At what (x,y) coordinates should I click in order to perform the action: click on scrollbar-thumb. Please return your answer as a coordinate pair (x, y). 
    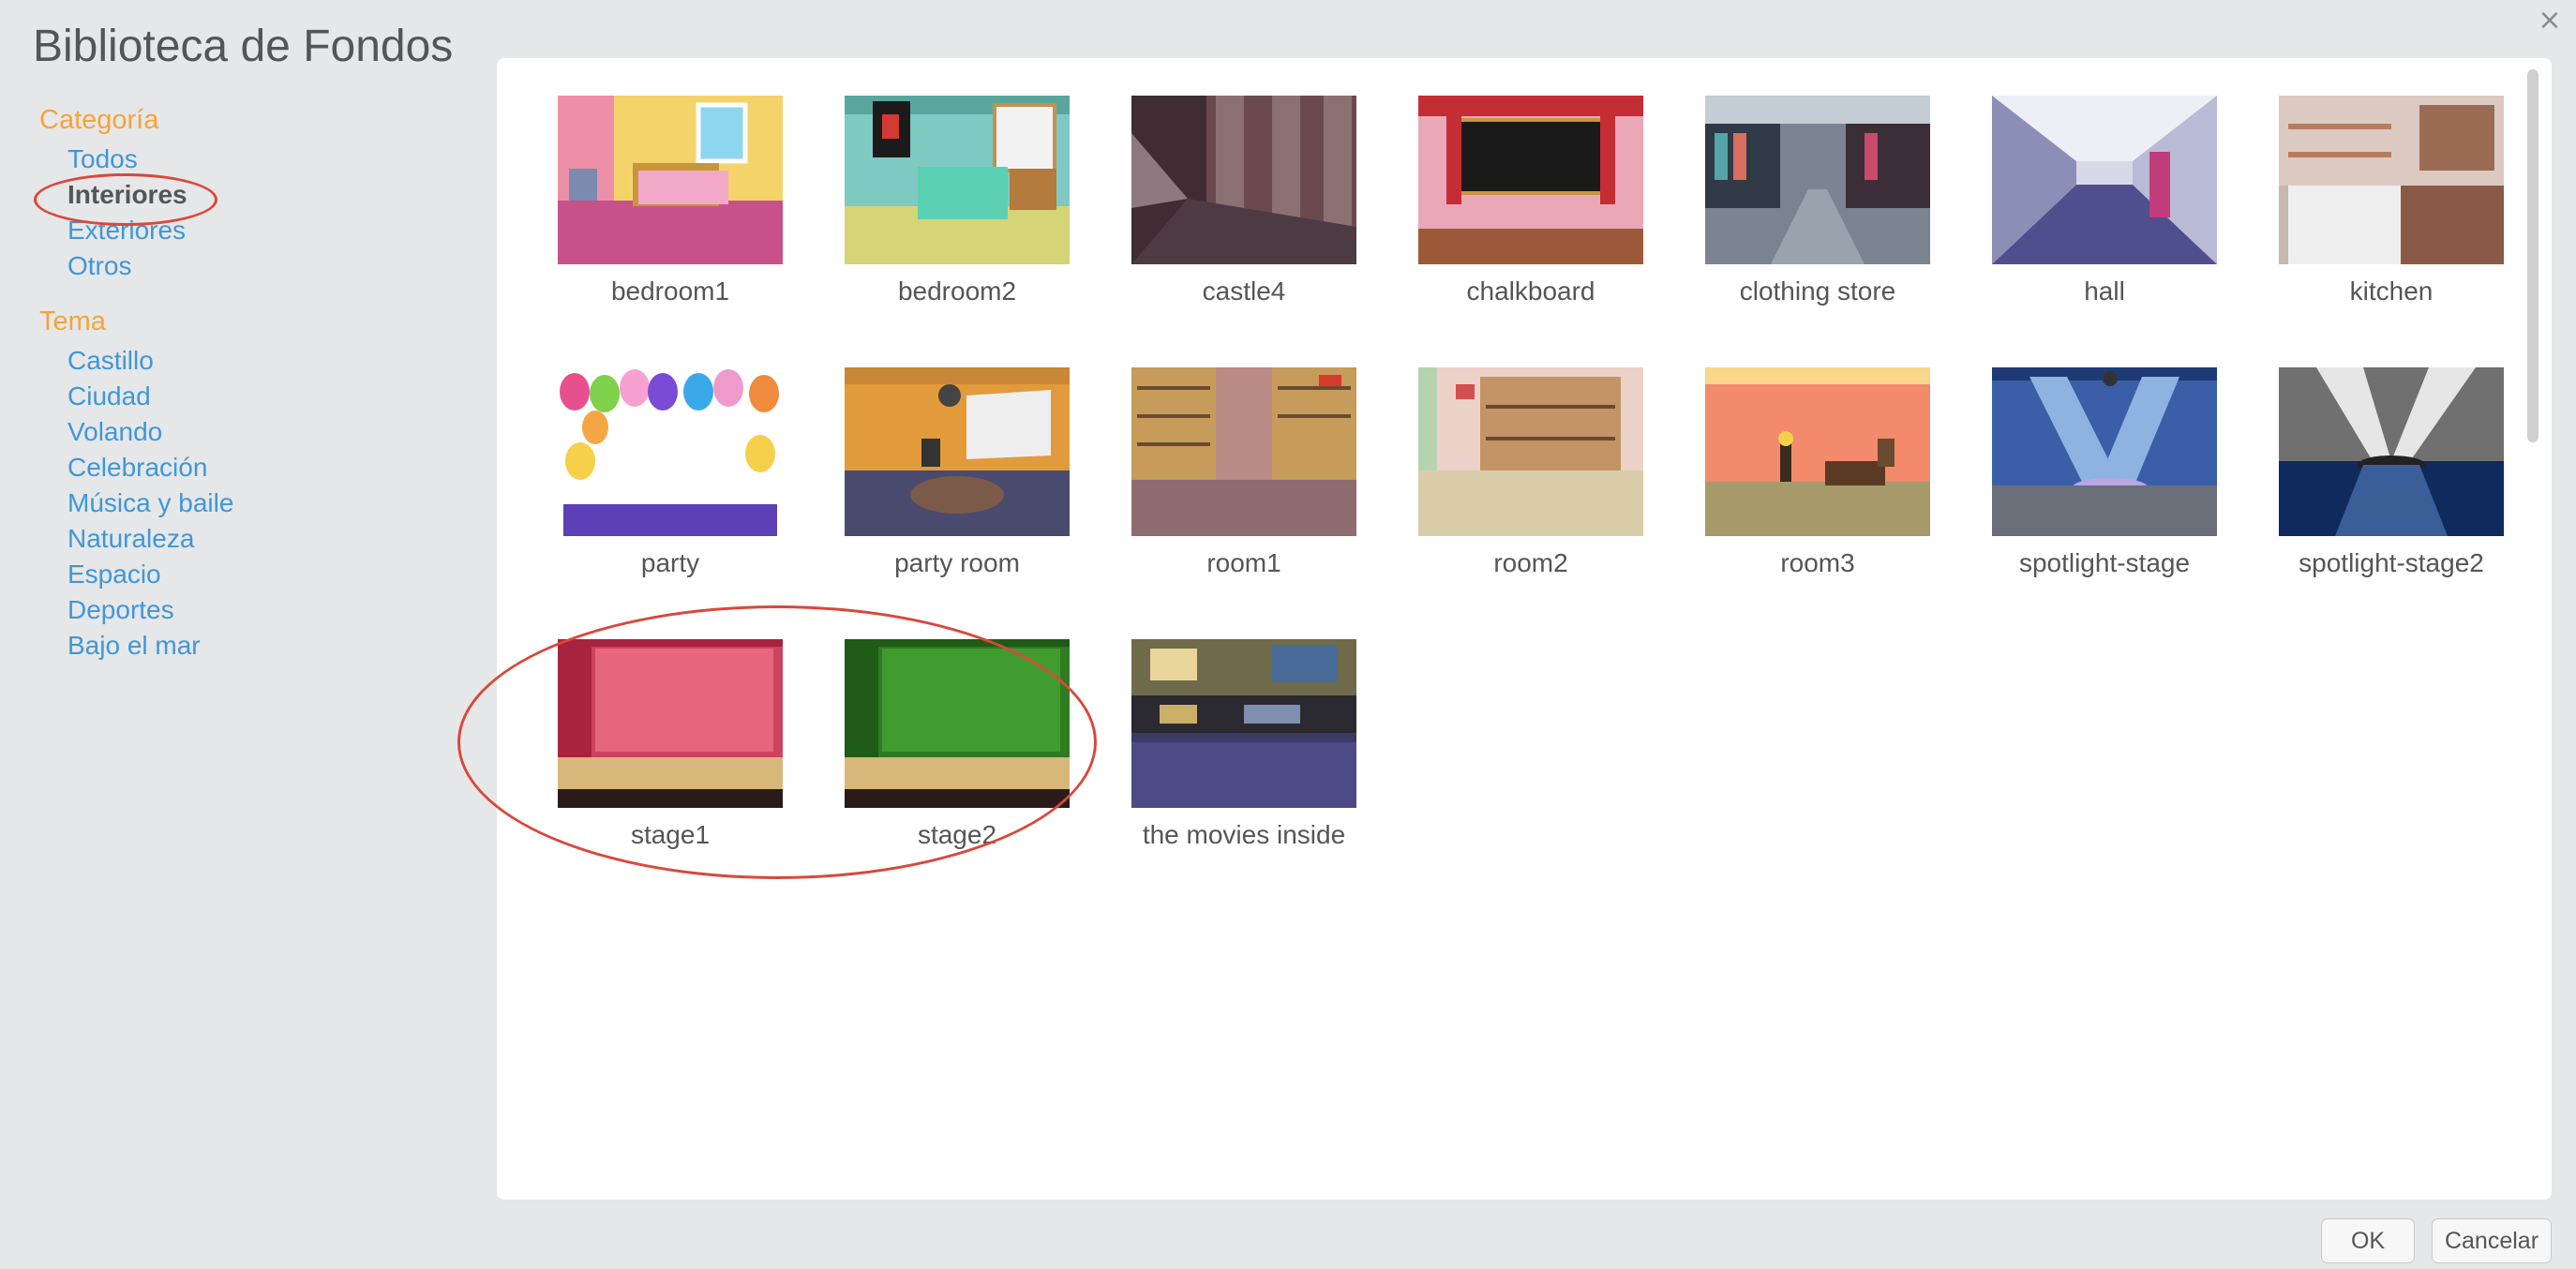
    Looking at the image, I should click on (2533, 256).